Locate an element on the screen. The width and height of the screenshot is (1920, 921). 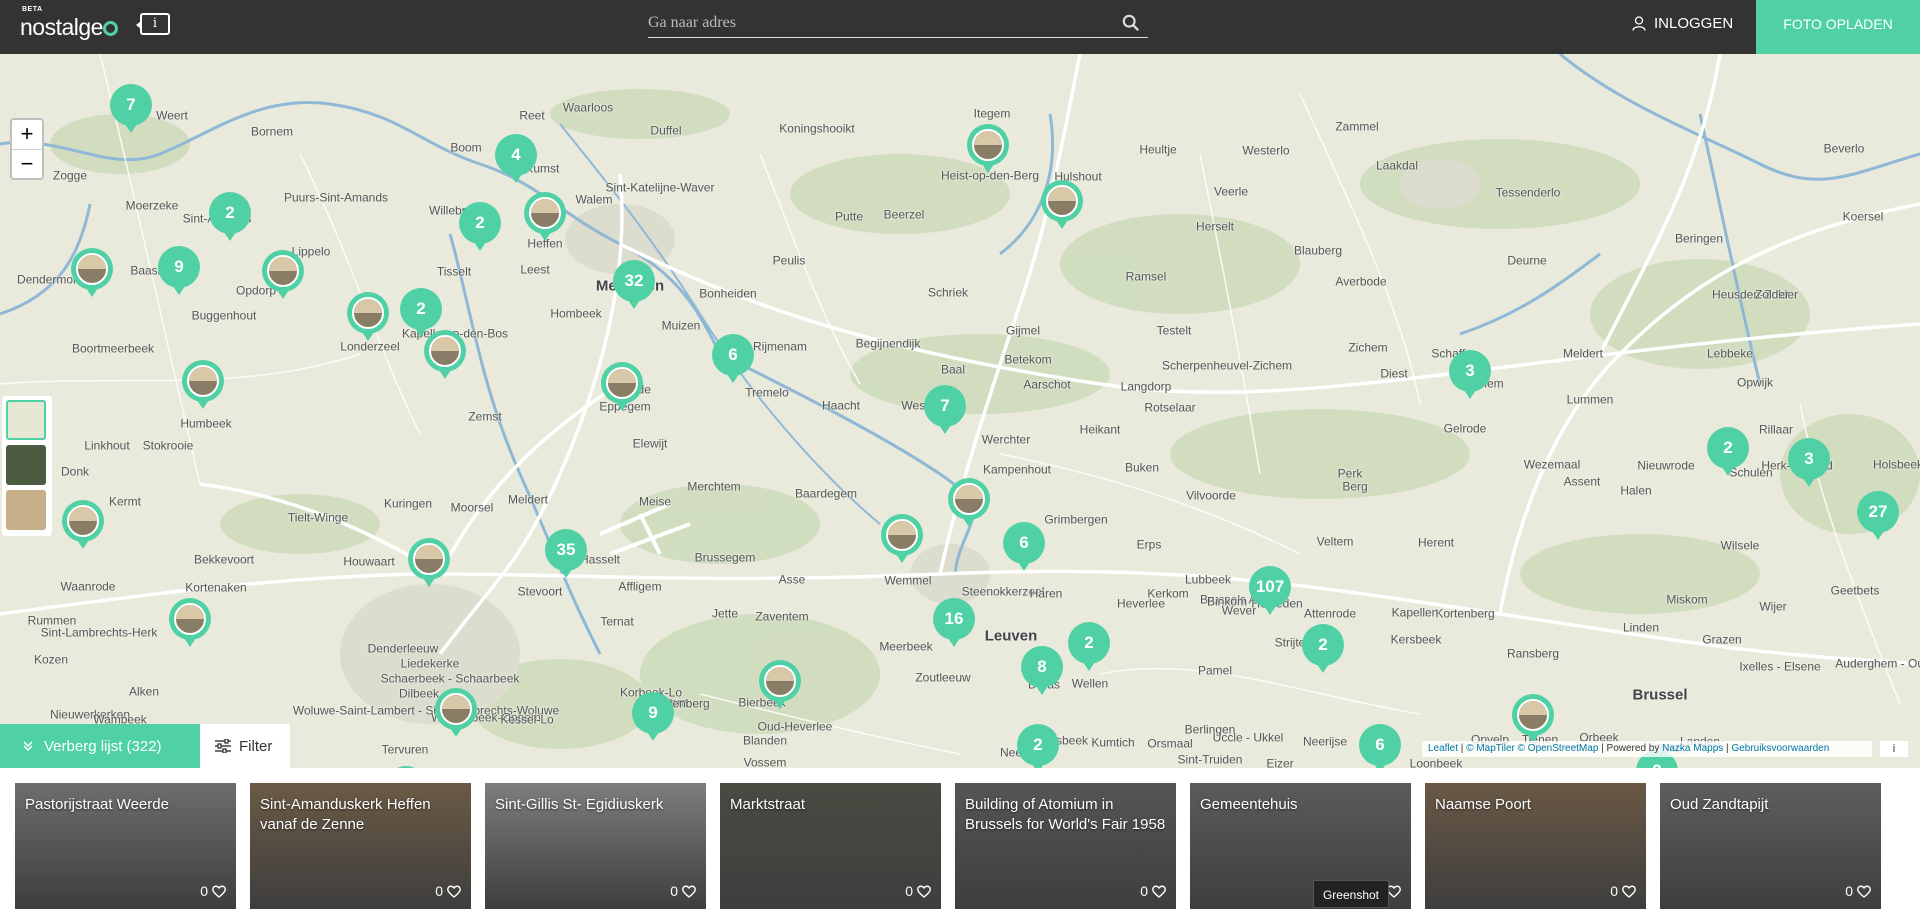
photo-card: Oud Zandtapijt 0 is located at coordinates (1770, 846).